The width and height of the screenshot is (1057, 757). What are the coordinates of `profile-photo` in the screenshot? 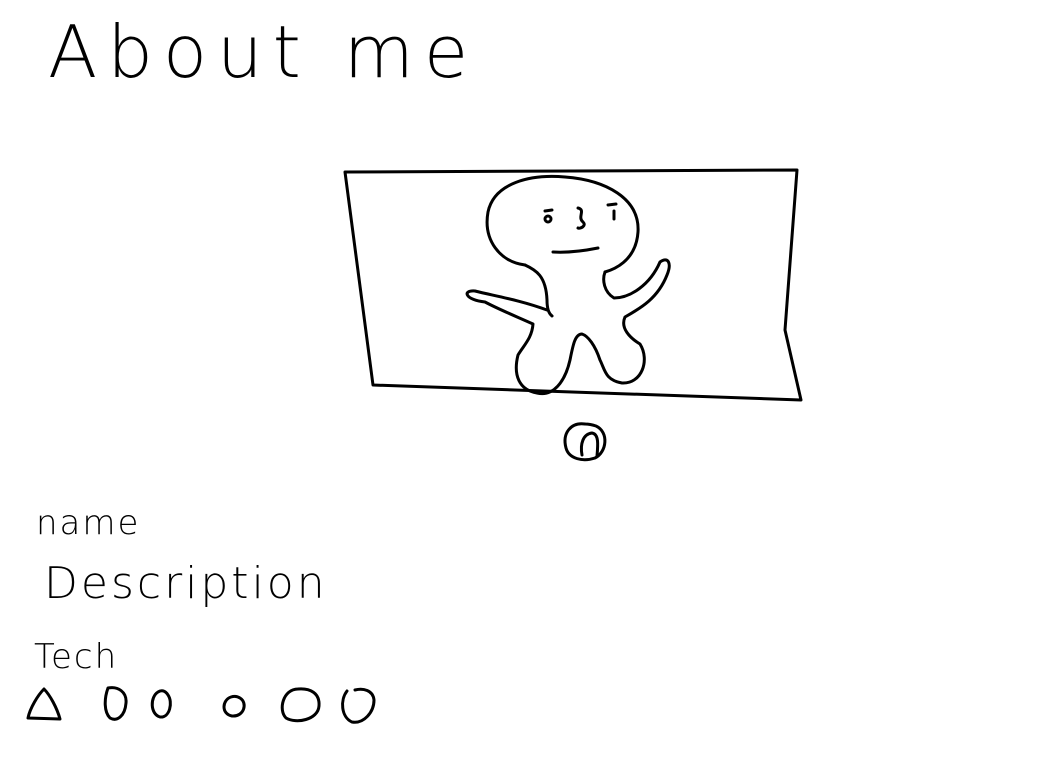 It's located at (572, 285).